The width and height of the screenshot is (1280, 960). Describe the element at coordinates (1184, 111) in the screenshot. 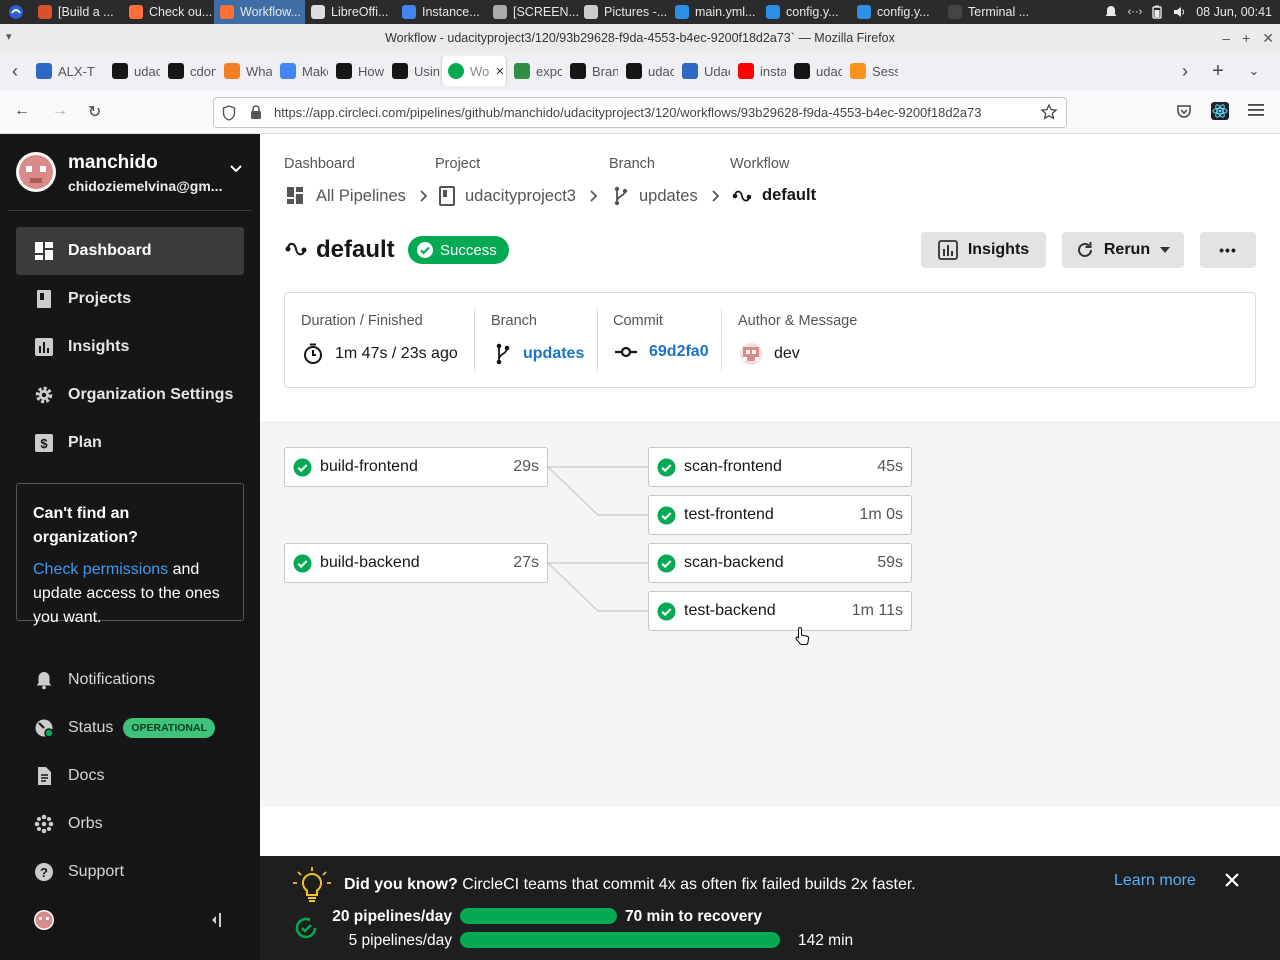

I see `pocket-icon` at that location.